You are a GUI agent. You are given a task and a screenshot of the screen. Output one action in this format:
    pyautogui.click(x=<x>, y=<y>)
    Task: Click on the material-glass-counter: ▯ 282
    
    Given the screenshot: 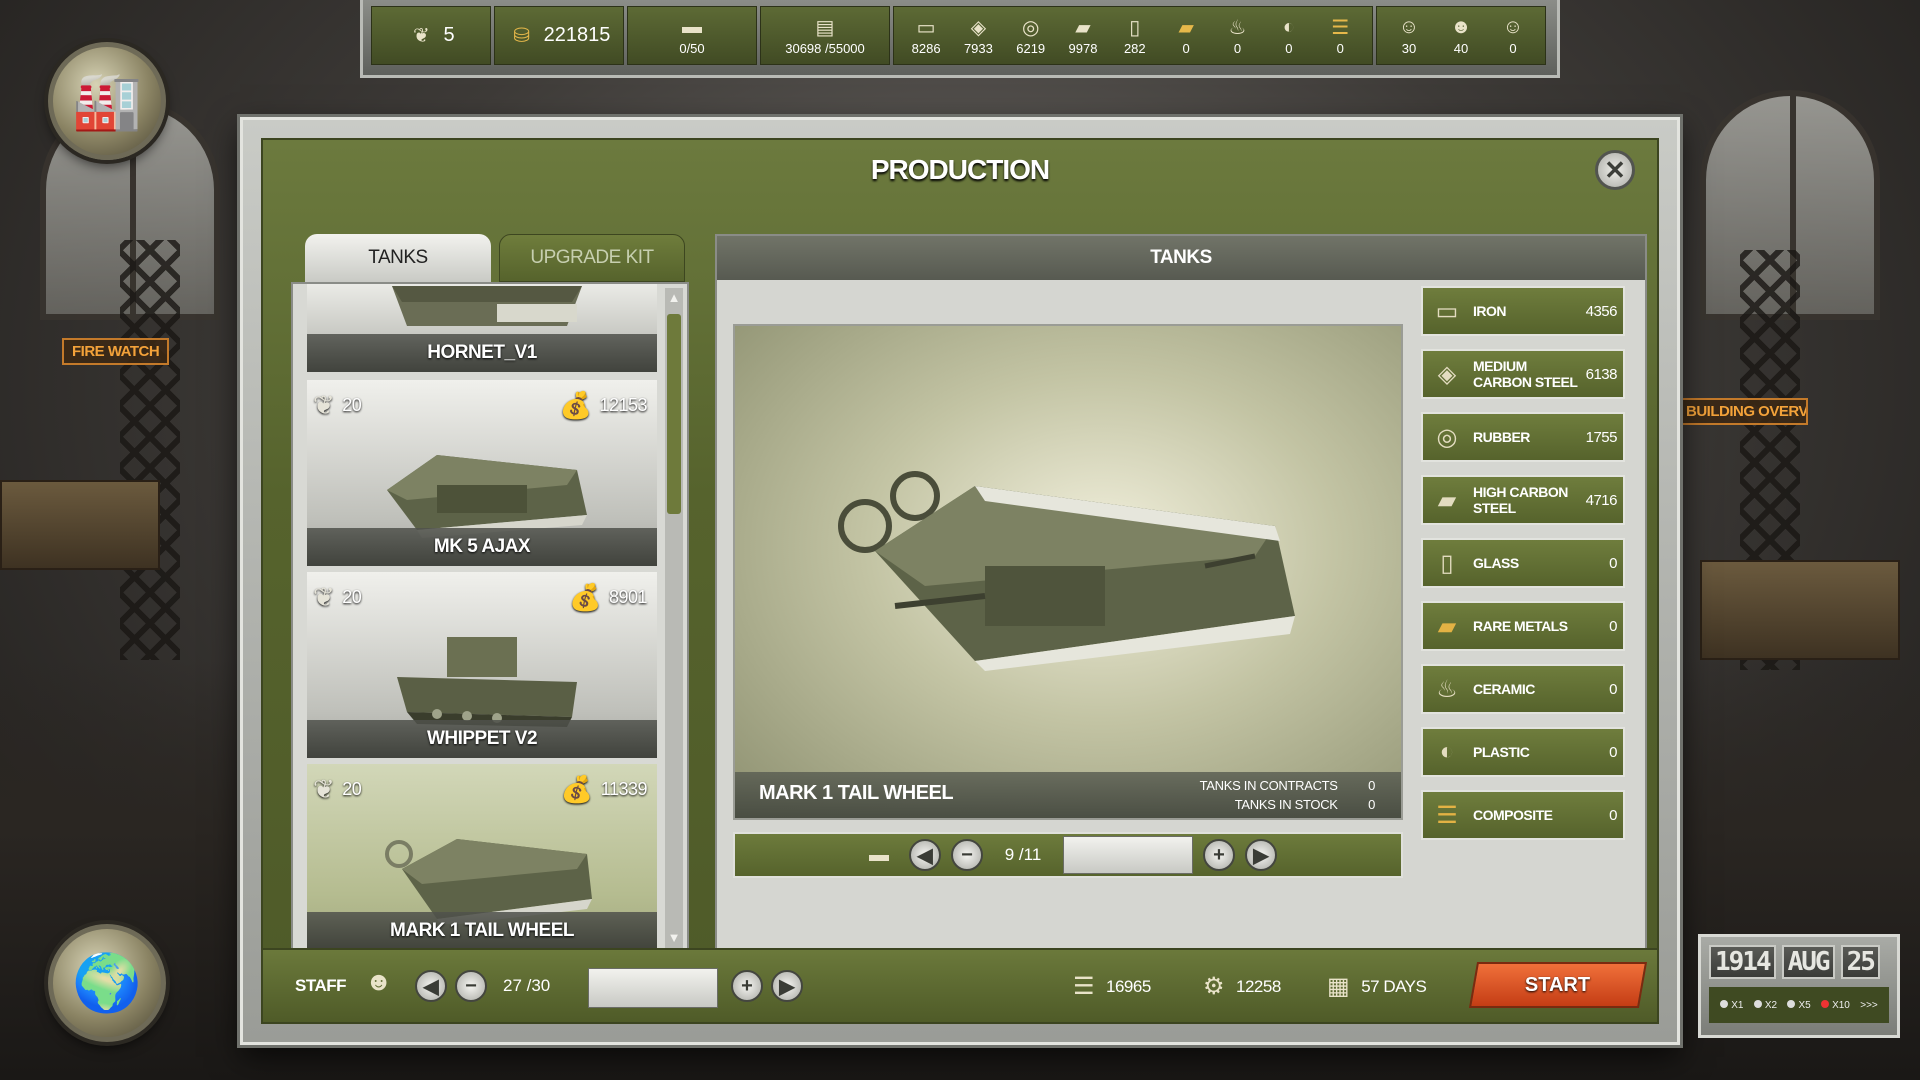 What is the action you would take?
    pyautogui.click(x=1135, y=36)
    